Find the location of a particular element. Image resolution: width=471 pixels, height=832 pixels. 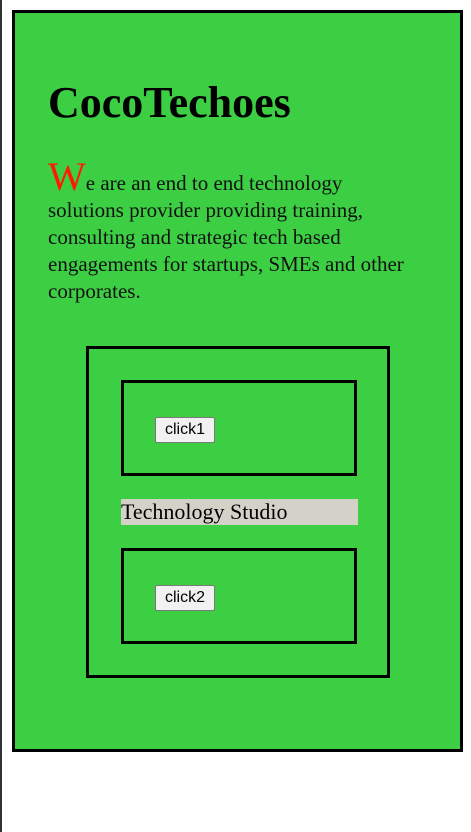

click1-container: click1 is located at coordinates (239, 428).